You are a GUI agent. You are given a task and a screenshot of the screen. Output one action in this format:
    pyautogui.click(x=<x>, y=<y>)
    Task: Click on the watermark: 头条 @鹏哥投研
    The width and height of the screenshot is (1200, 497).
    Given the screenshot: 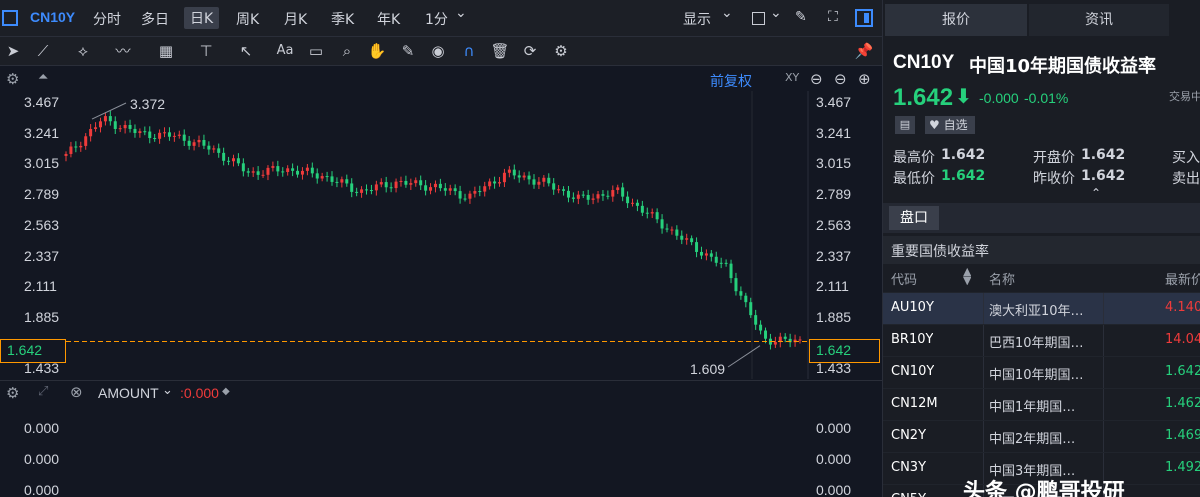 What is the action you would take?
    pyautogui.click(x=1044, y=488)
    